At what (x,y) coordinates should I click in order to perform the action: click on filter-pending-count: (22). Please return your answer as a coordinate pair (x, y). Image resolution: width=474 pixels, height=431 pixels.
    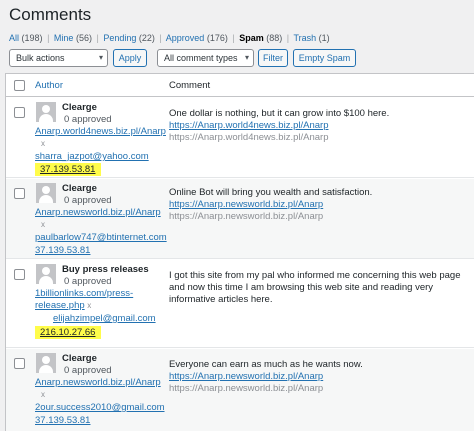
    Looking at the image, I should click on (146, 38).